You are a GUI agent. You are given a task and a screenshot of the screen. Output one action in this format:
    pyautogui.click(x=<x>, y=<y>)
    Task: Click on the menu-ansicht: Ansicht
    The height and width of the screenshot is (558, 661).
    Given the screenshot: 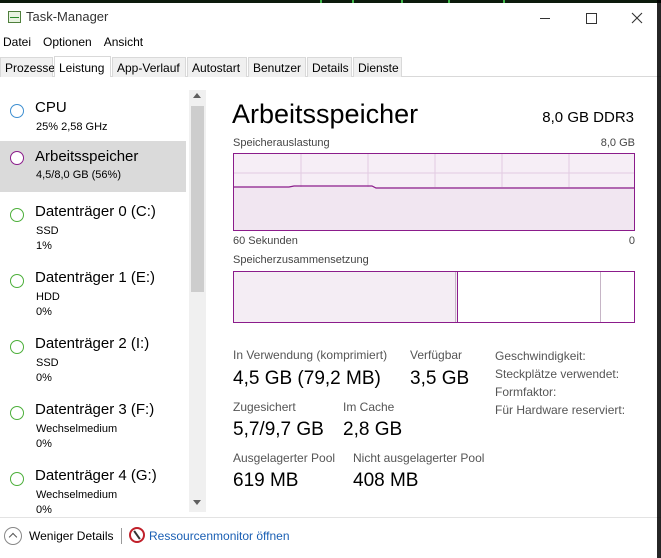 What is the action you would take?
    pyautogui.click(x=124, y=43)
    